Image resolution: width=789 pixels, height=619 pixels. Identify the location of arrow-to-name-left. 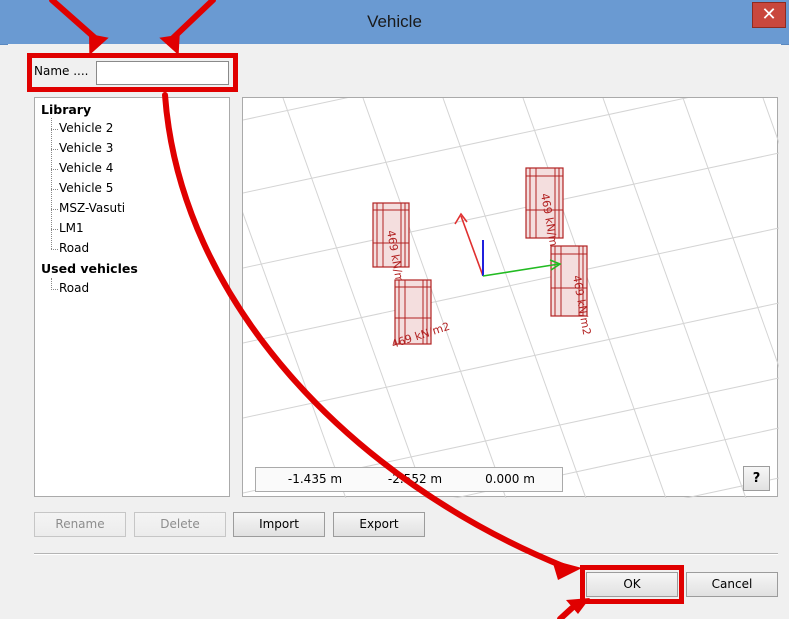
(73, 20).